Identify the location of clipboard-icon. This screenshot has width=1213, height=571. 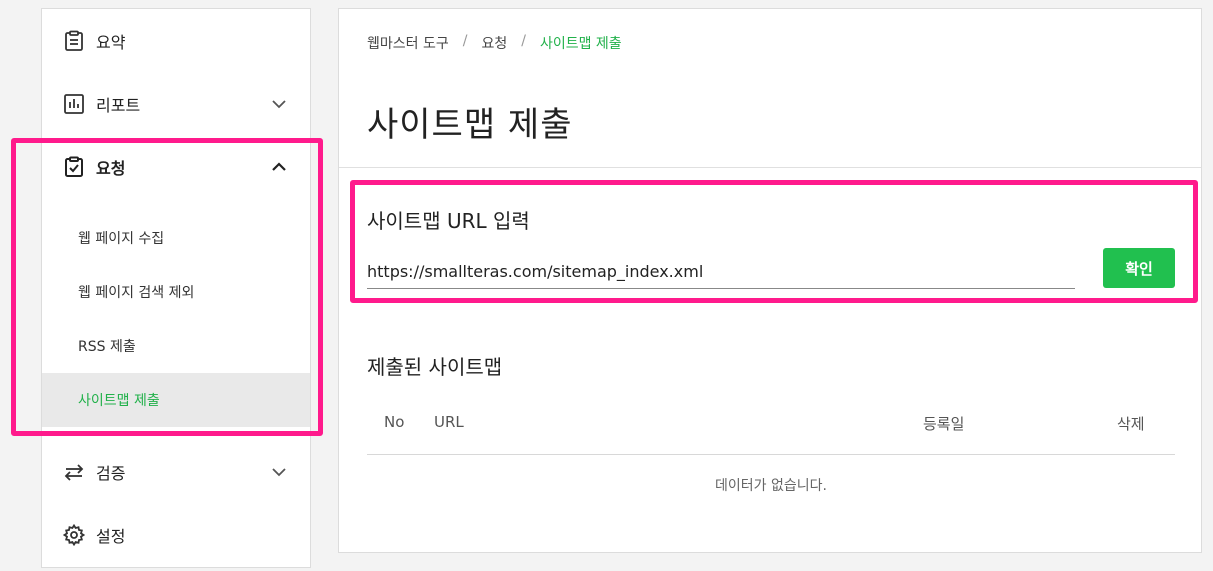
(74, 41).